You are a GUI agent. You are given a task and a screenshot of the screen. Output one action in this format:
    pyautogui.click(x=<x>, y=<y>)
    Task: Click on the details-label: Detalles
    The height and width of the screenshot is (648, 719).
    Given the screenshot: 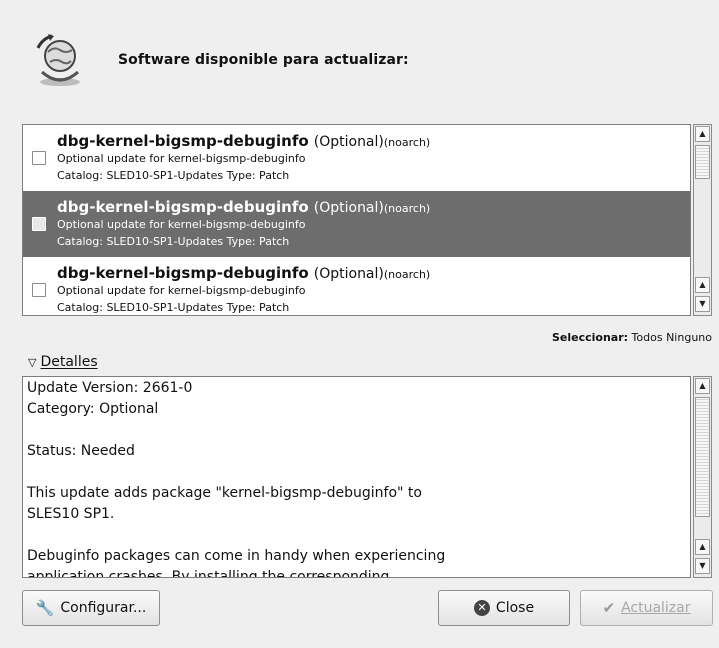 What is the action you would take?
    pyautogui.click(x=69, y=362)
    